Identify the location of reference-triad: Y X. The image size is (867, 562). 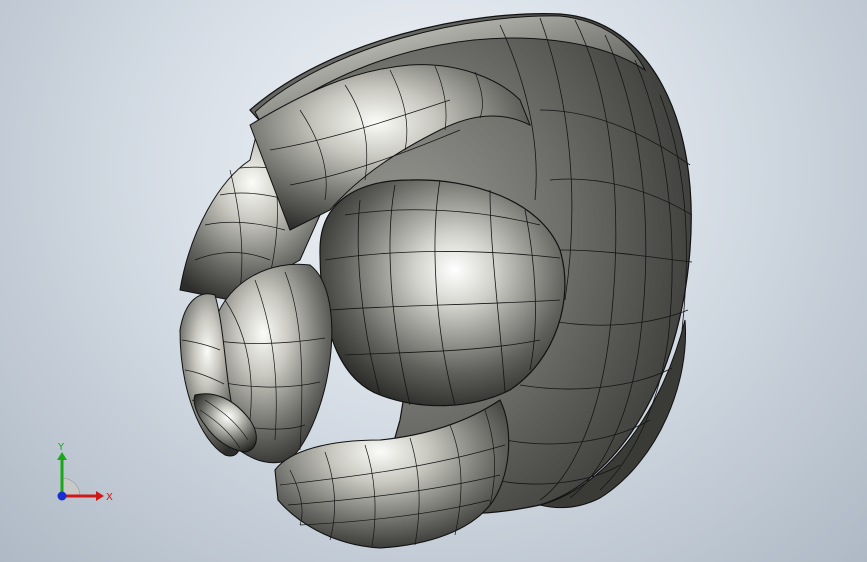
(85, 472).